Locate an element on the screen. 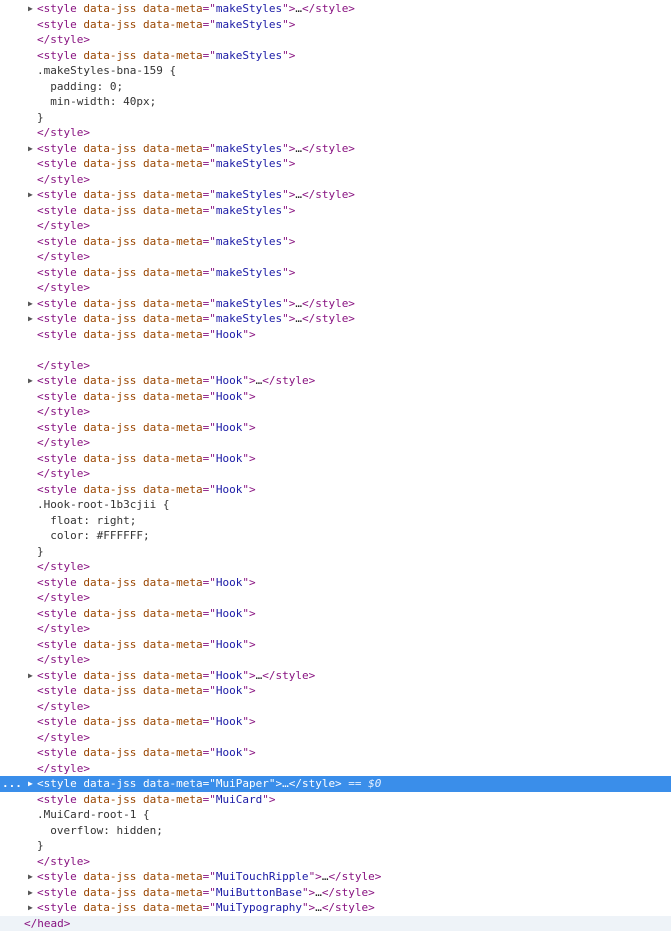  dom-node-row: .MuiCard-root-1 { is located at coordinates (335, 815).